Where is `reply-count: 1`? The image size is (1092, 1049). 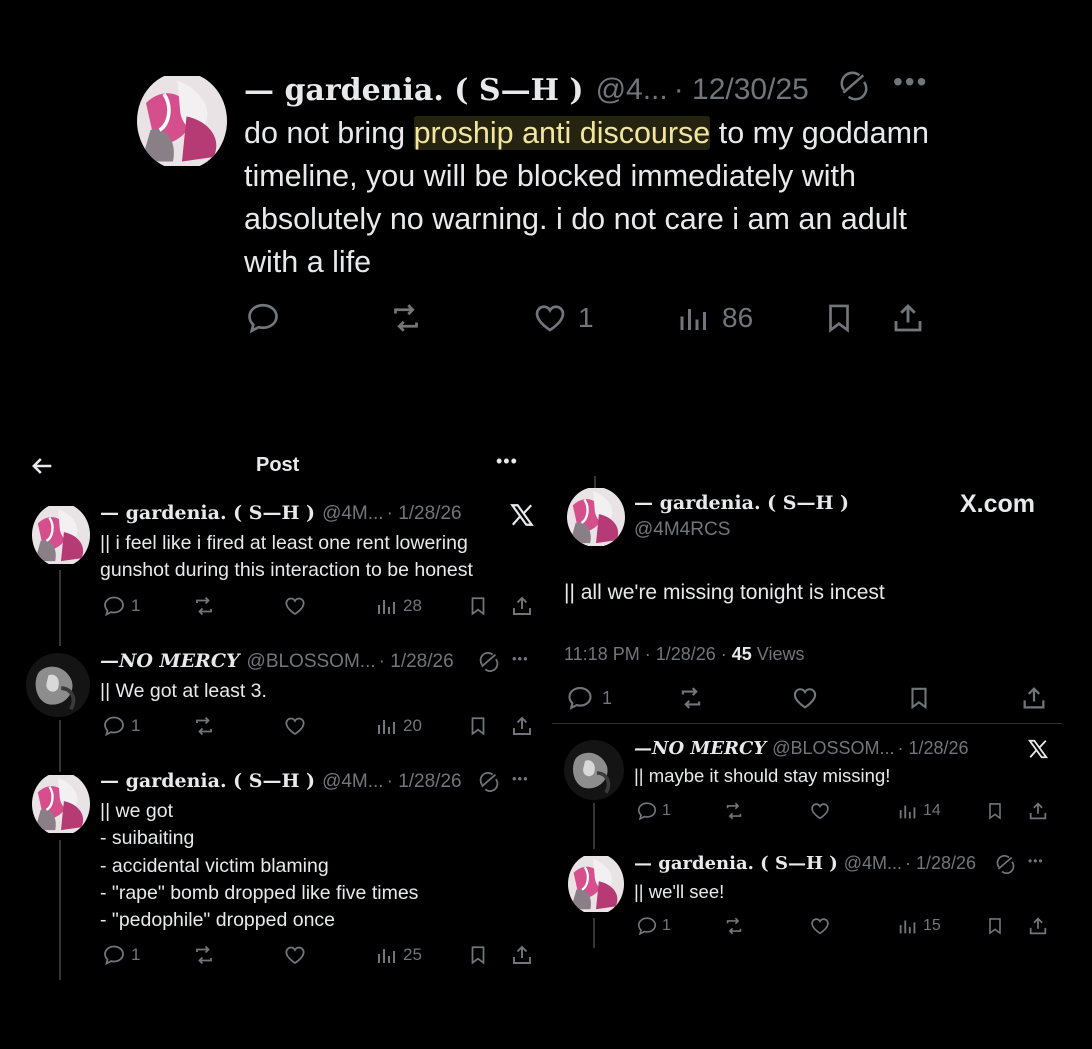 reply-count: 1 is located at coordinates (136, 605).